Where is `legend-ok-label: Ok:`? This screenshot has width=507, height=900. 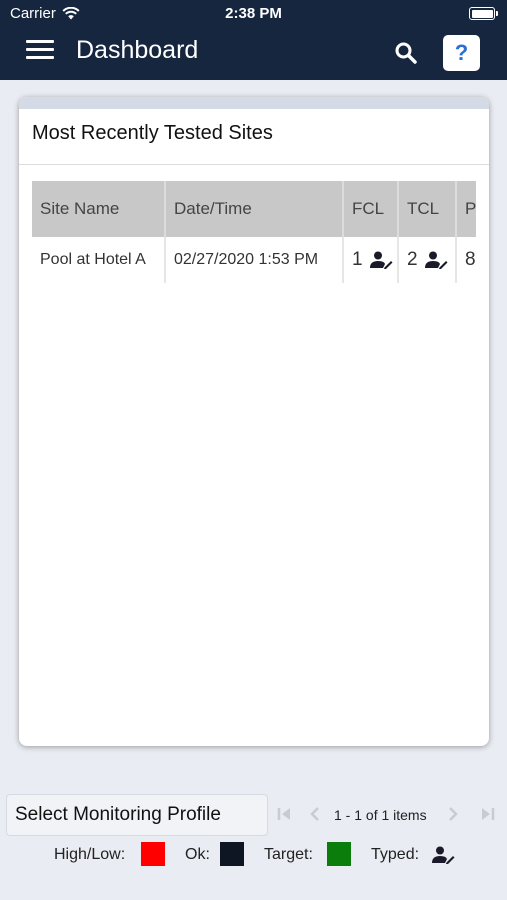
legend-ok-label: Ok: is located at coordinates (197, 854).